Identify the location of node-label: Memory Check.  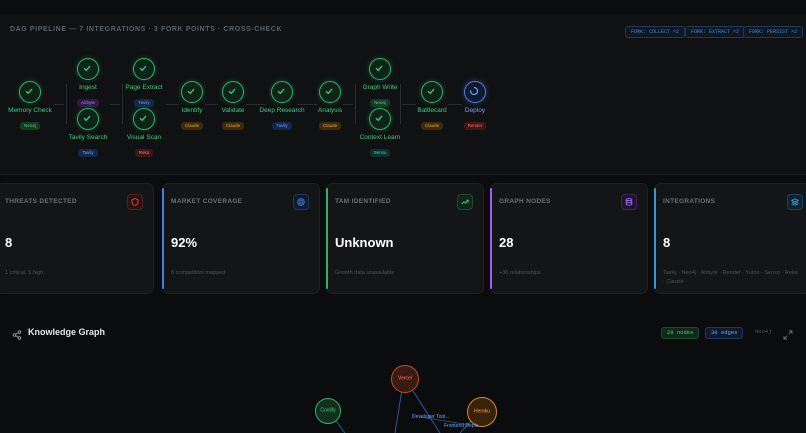
(30, 110).